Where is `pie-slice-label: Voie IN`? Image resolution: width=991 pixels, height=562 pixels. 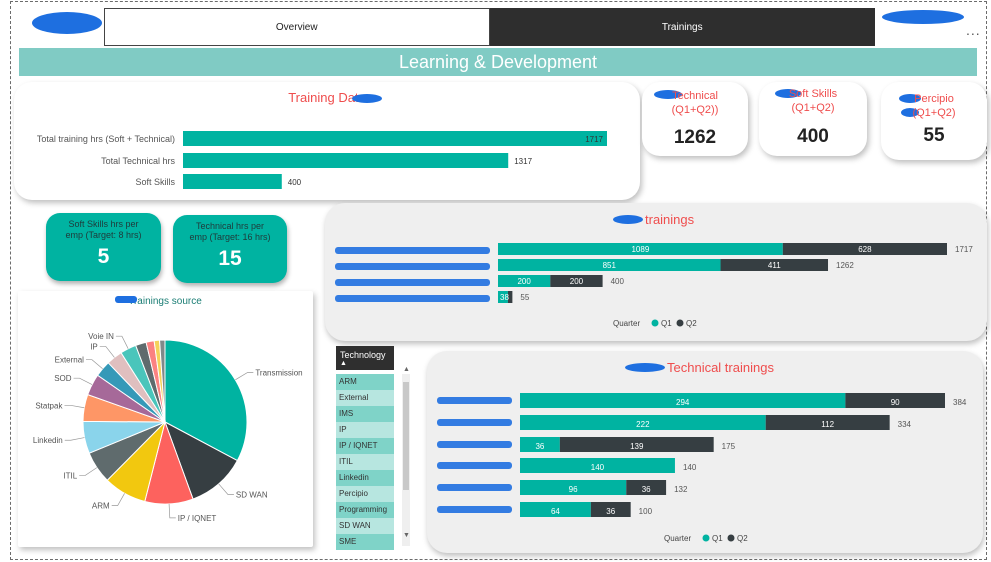
pie-slice-label: Voie IN is located at coordinates (101, 336).